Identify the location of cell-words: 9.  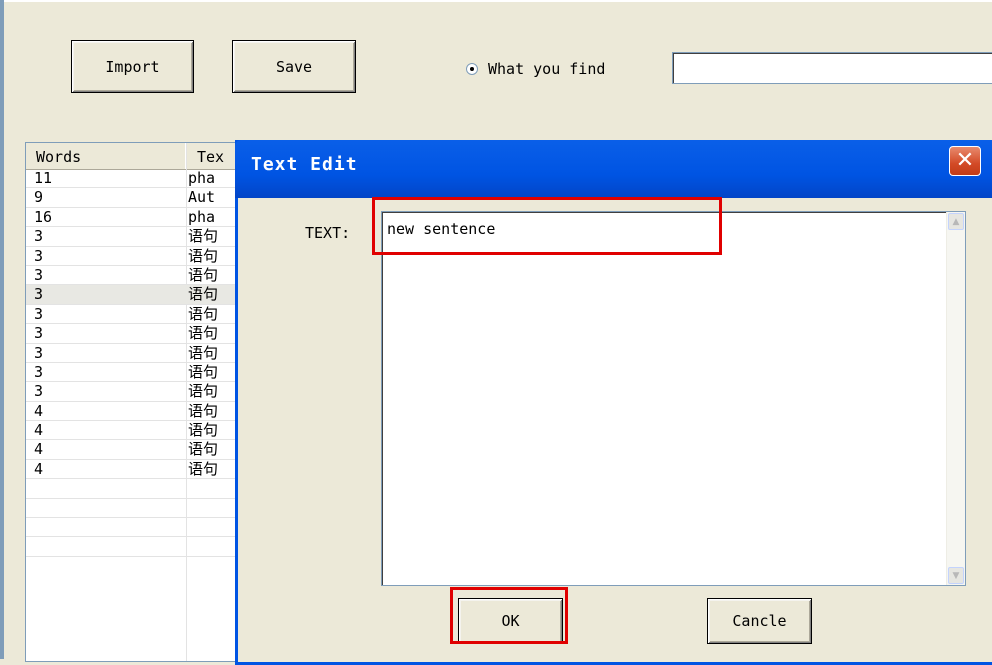
(39, 197).